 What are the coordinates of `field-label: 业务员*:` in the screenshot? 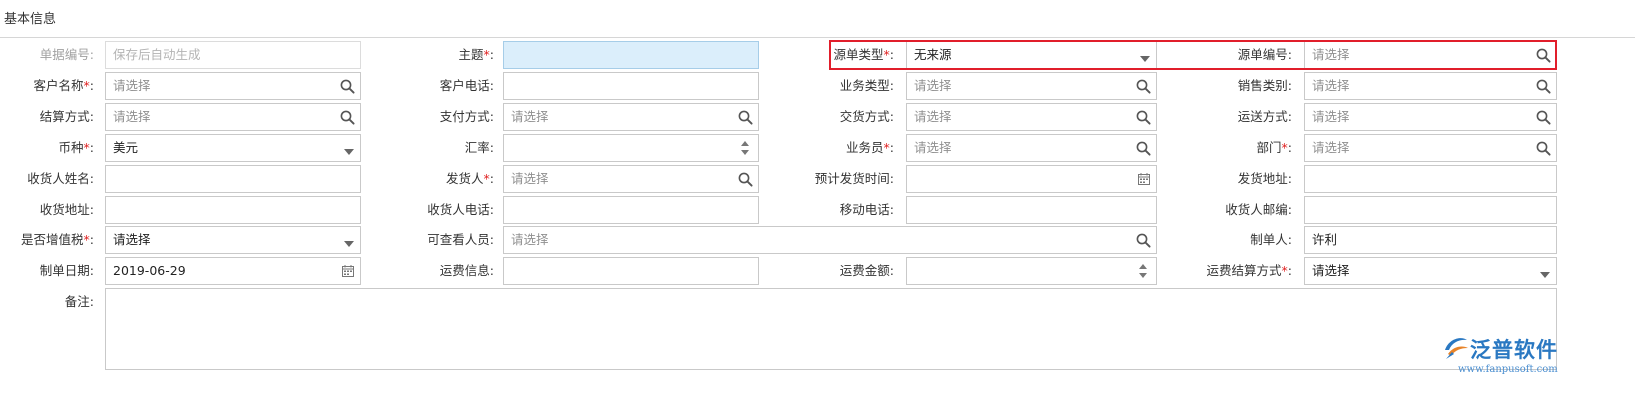 It's located at (847, 148).